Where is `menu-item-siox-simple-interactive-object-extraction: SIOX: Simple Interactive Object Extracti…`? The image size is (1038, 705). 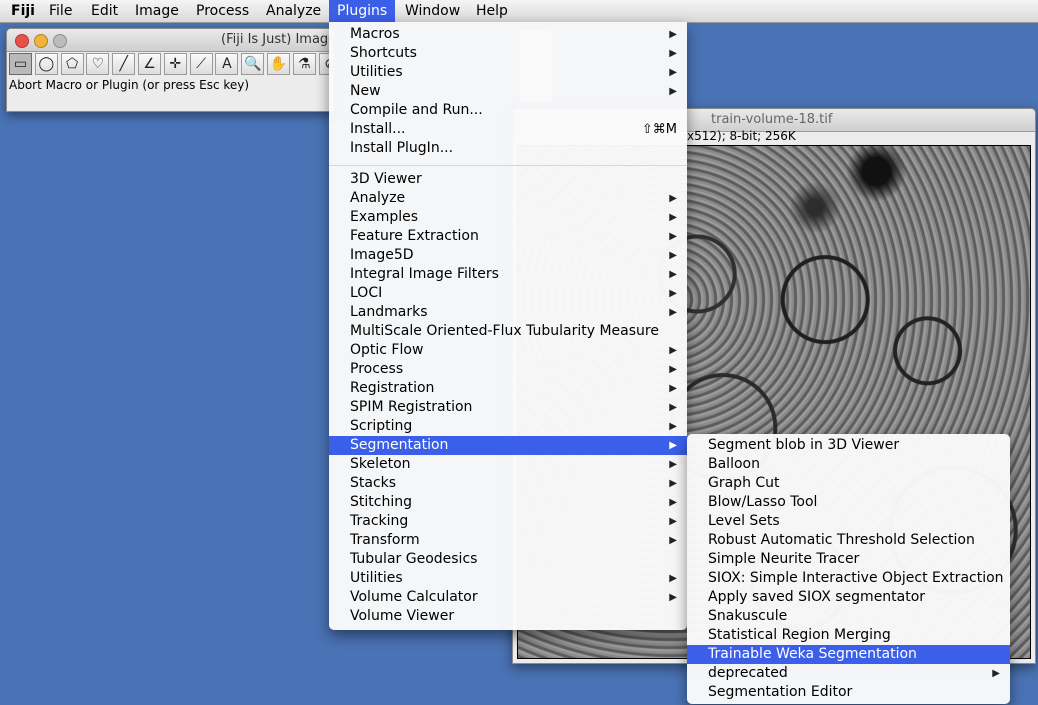
menu-item-siox-simple-interactive-object-extraction: SIOX: Simple Interactive Object Extracti… is located at coordinates (848, 578).